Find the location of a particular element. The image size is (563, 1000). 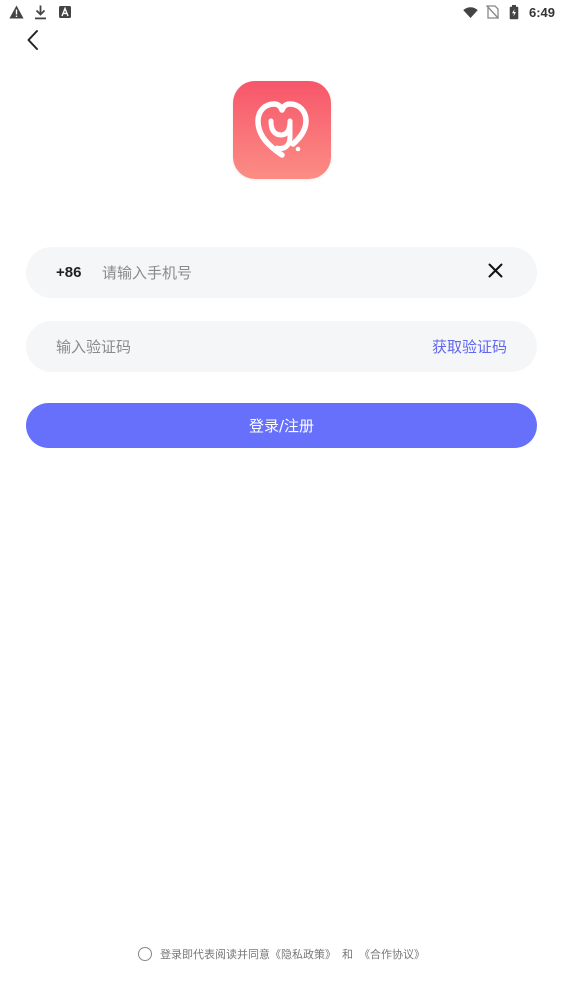

warning-icon is located at coordinates (16, 12).